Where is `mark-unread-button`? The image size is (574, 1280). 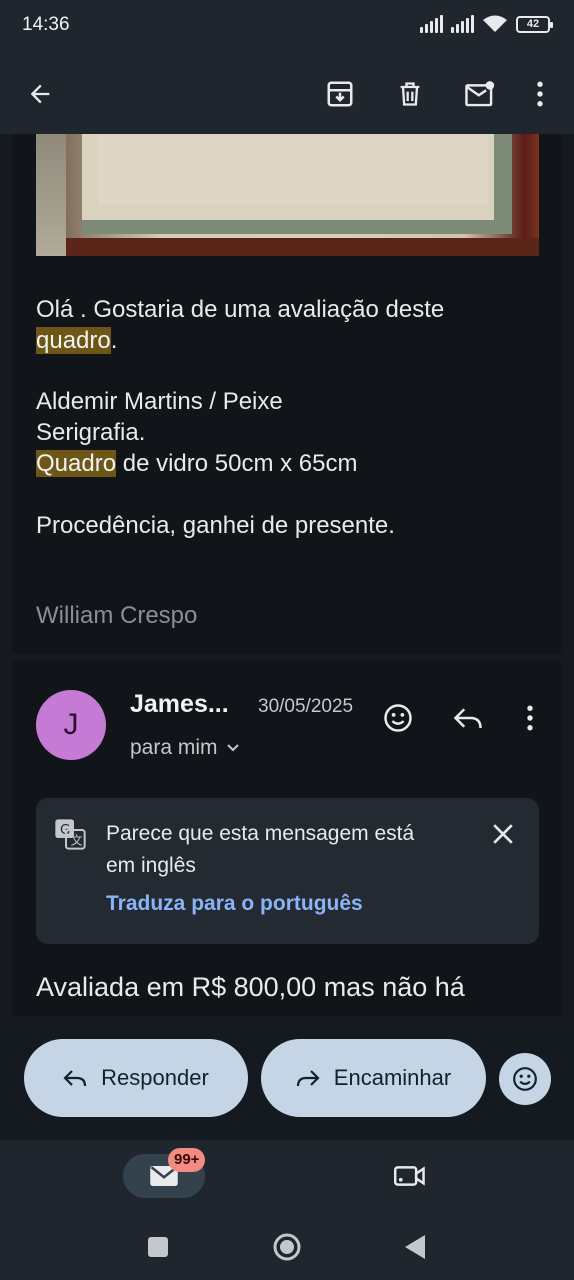 mark-unread-button is located at coordinates (480, 94).